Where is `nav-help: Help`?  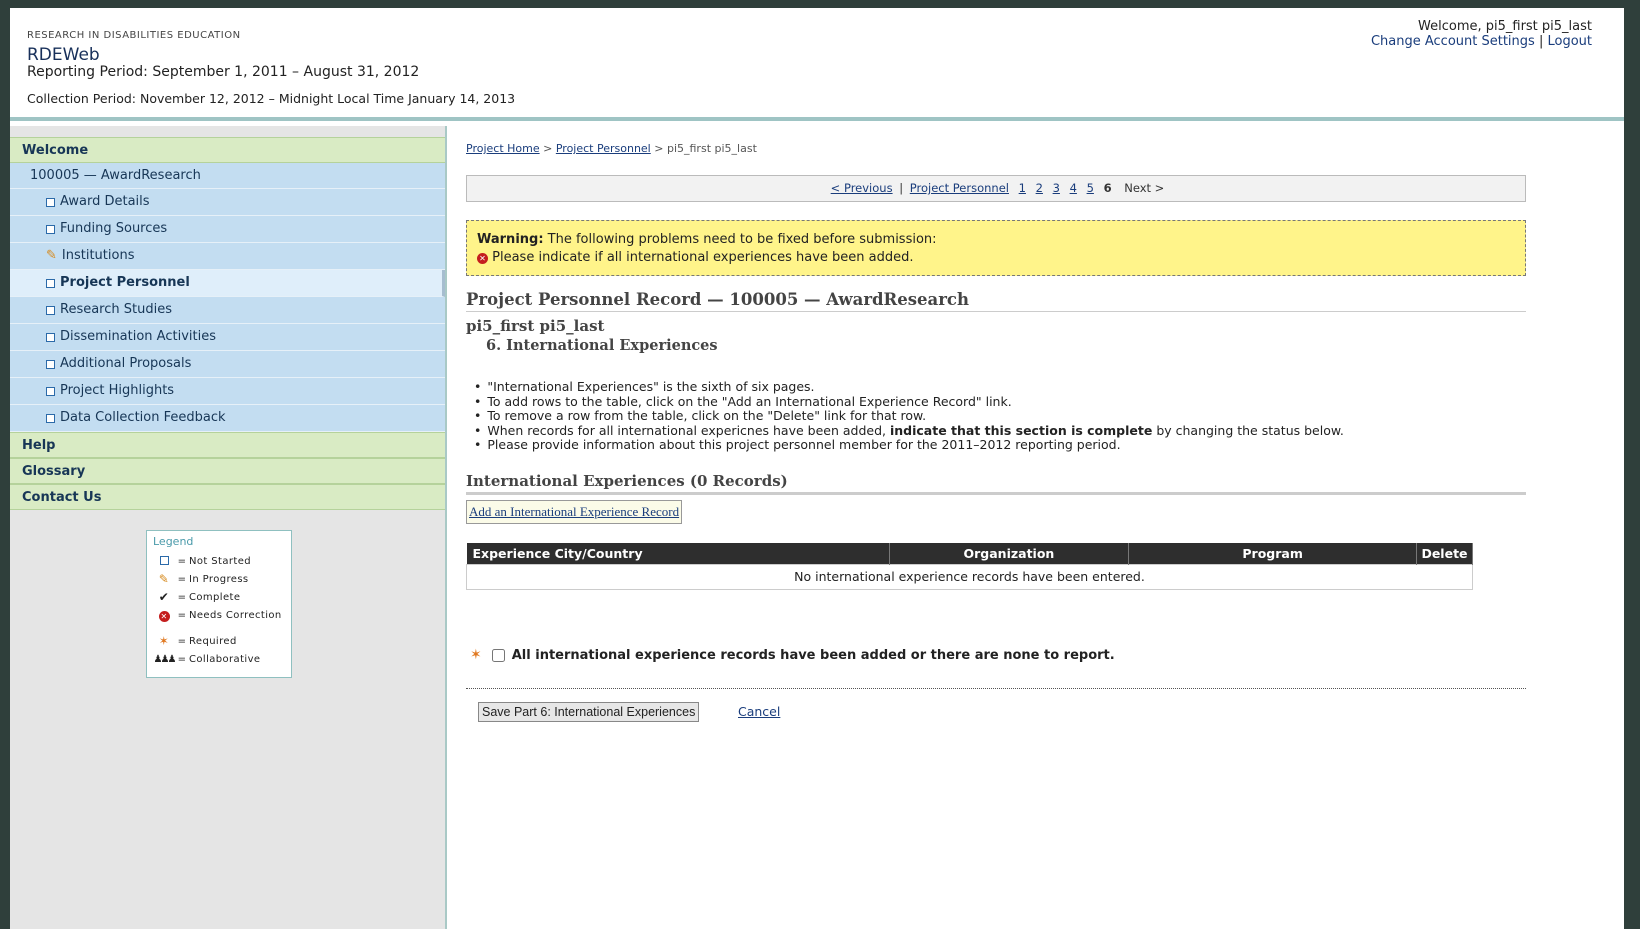
nav-help: Help is located at coordinates (227, 445).